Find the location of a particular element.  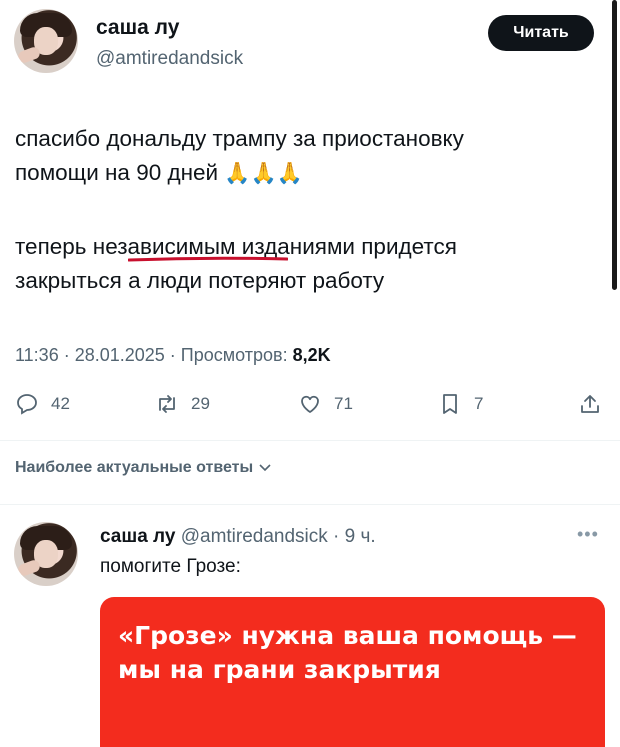

author-name: саша лу is located at coordinates (137, 28).